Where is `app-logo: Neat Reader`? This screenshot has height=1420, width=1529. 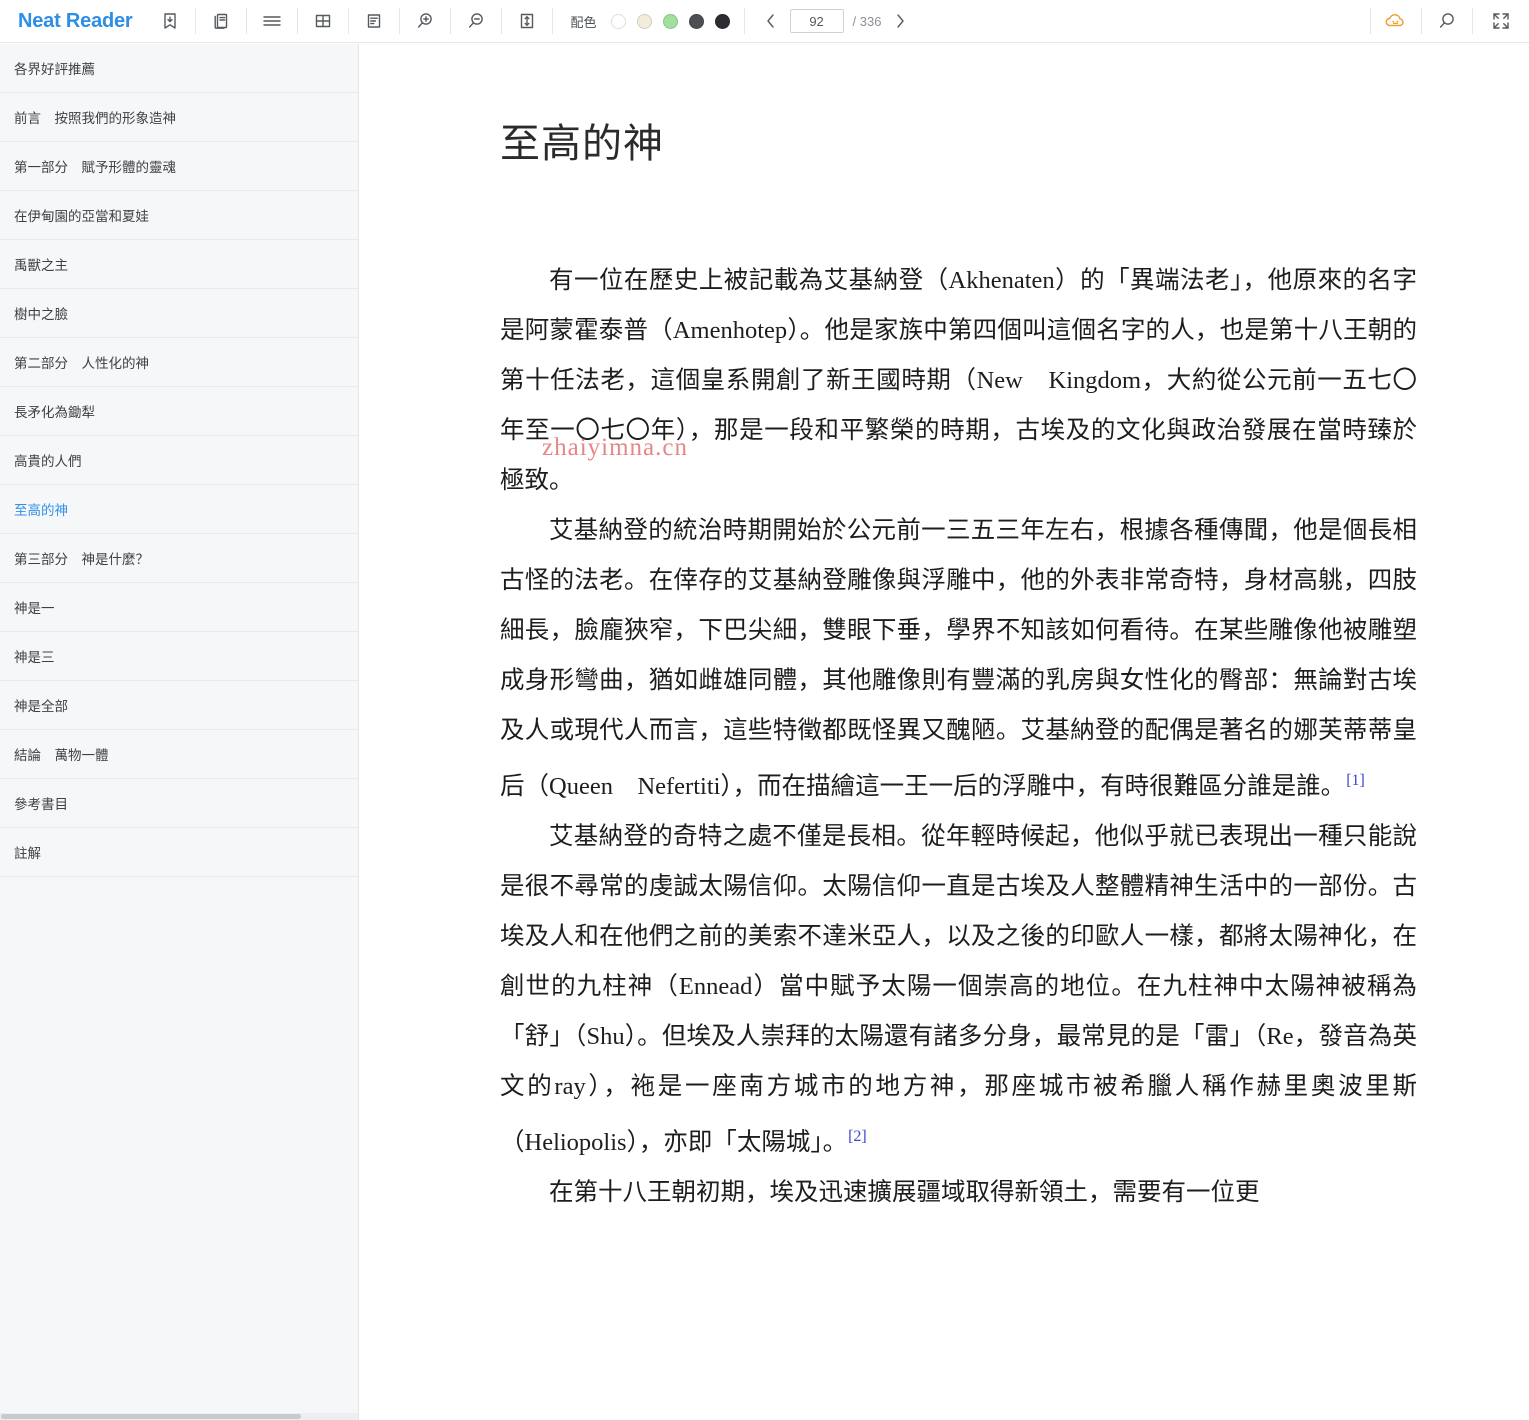 app-logo: Neat Reader is located at coordinates (72, 21).